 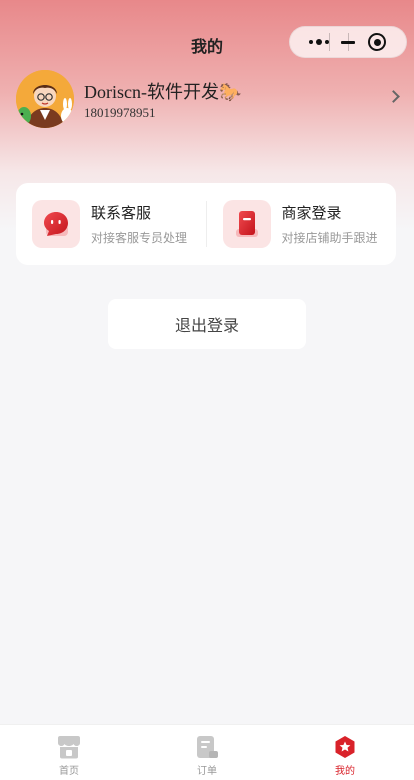 I want to click on minus-icon, so click(x=348, y=42).